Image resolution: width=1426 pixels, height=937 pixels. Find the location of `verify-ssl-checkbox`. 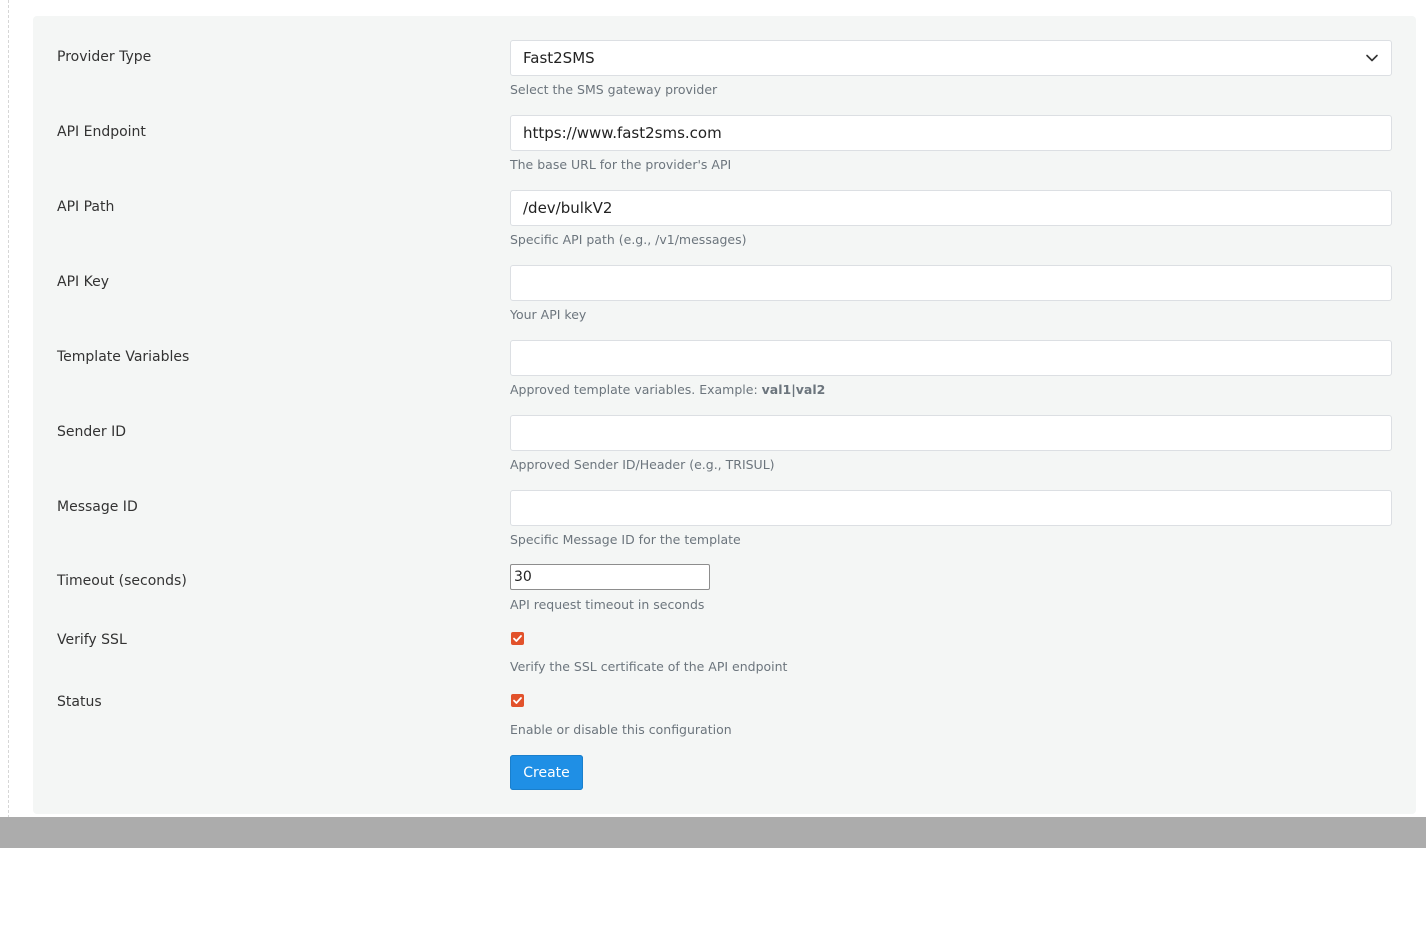

verify-ssl-checkbox is located at coordinates (517, 638).